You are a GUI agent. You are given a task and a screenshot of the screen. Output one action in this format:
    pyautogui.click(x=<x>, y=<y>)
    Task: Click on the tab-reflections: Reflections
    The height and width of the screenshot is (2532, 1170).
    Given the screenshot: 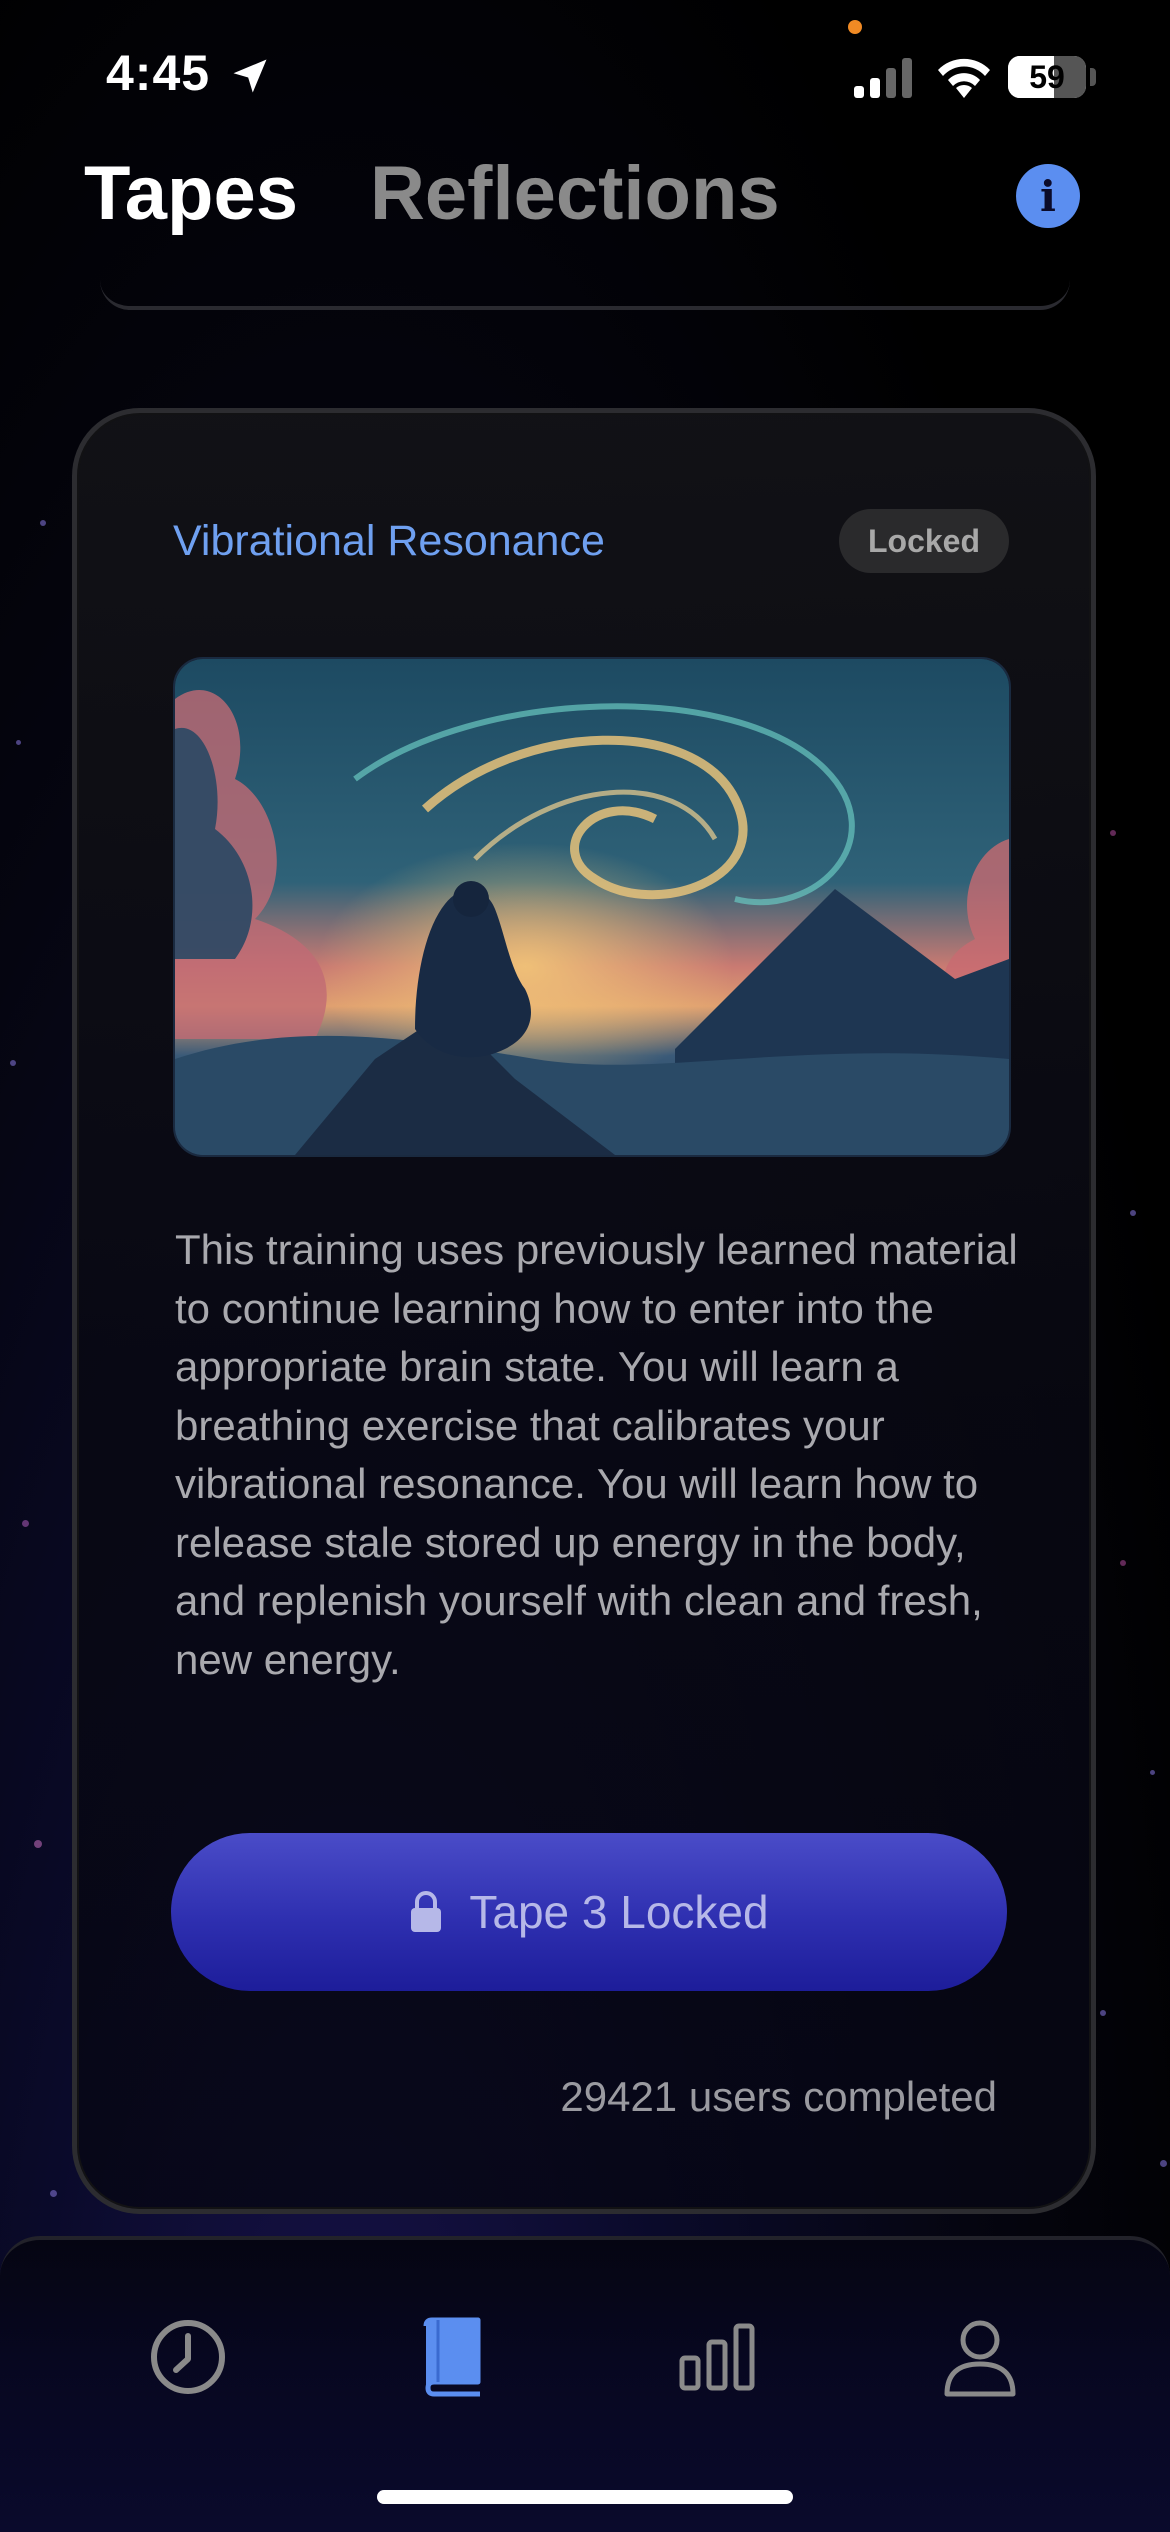 What is the action you would take?
    pyautogui.click(x=575, y=193)
    